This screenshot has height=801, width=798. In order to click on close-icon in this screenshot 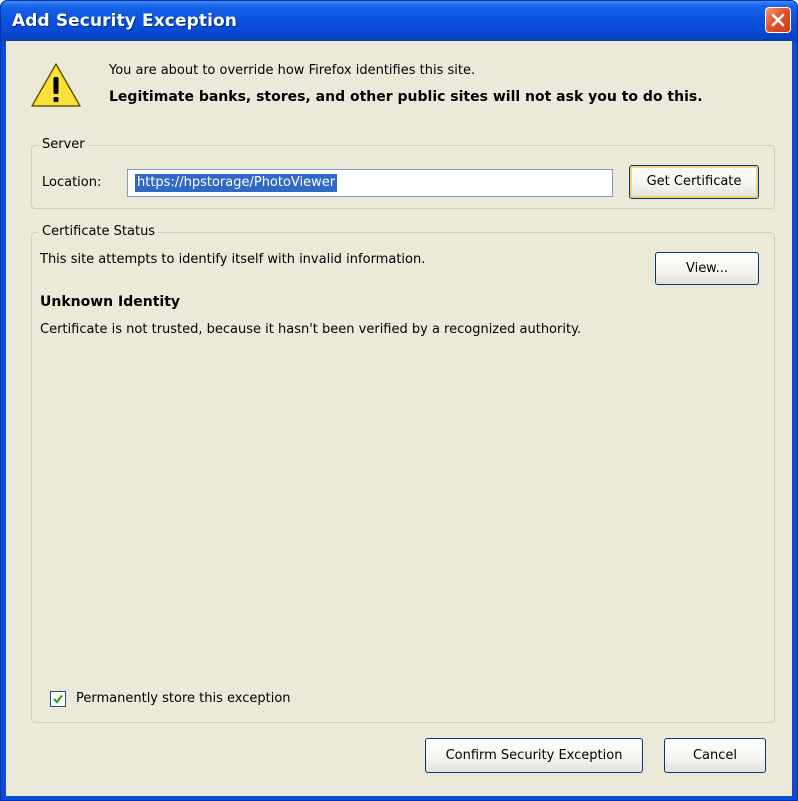, I will do `click(778, 20)`.